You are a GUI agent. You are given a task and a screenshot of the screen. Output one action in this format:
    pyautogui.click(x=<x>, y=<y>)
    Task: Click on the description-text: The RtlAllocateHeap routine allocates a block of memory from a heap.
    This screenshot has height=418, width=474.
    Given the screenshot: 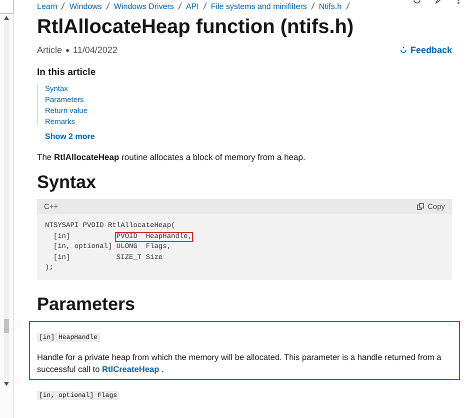 What is the action you would take?
    pyautogui.click(x=171, y=157)
    